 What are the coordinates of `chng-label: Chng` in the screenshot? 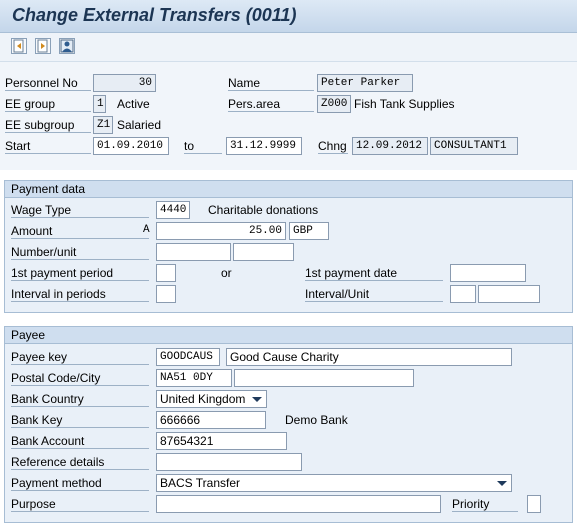 It's located at (333, 146).